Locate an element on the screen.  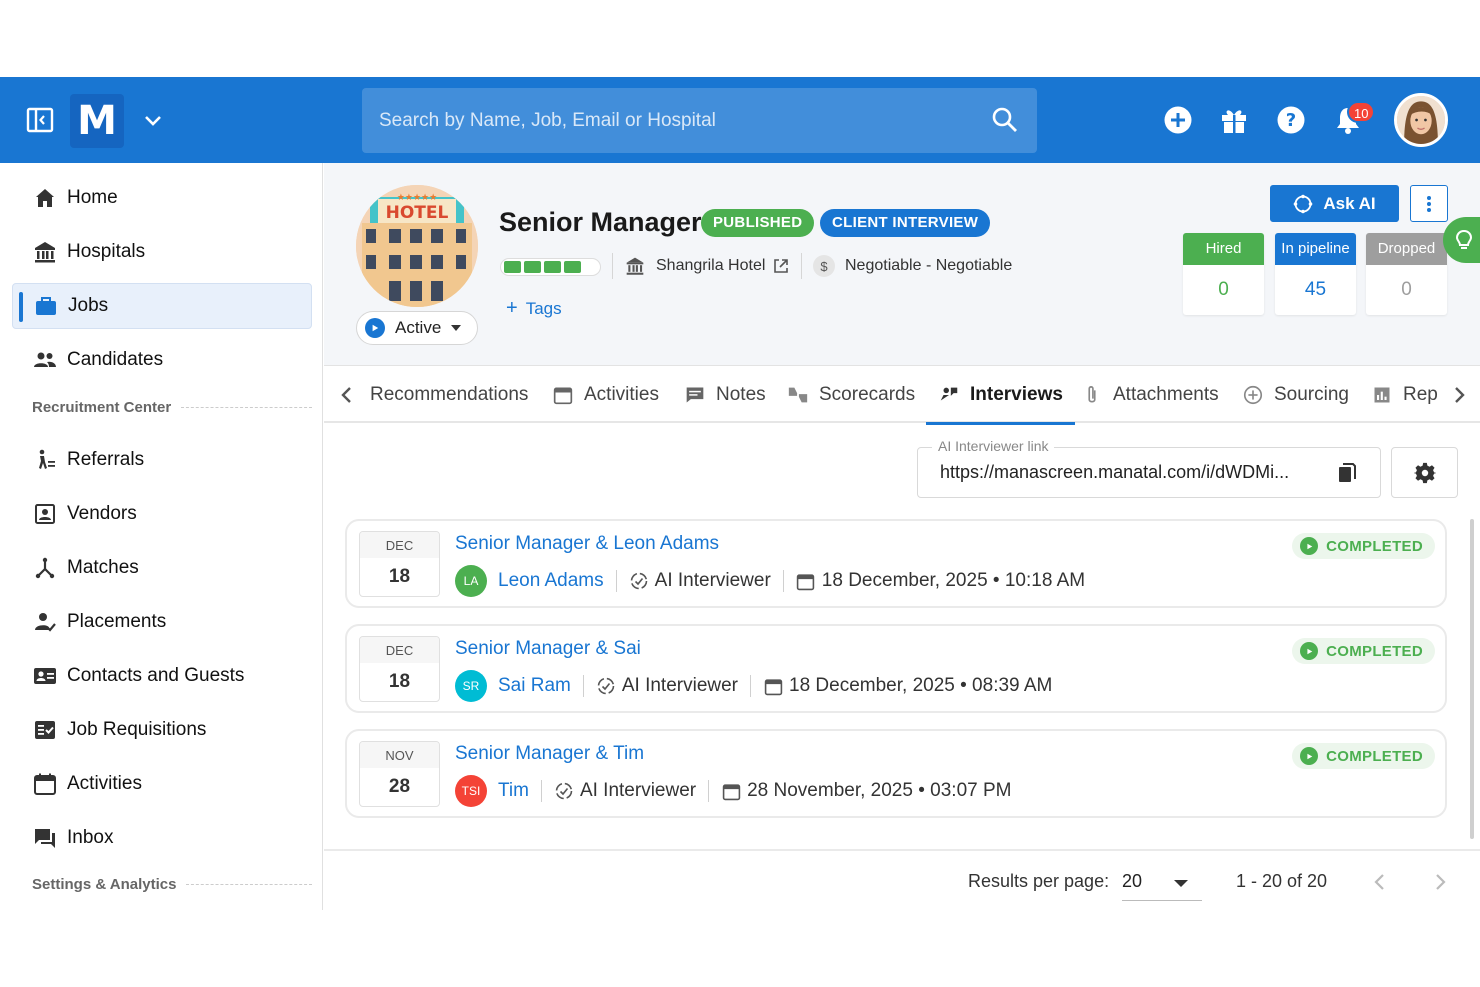
job-hospital: Shangrila Hotel is located at coordinates (706, 266).